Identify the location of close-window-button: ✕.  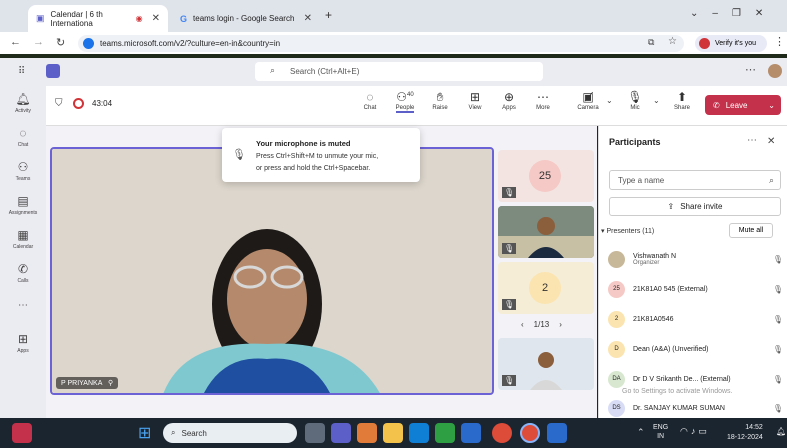
(759, 13).